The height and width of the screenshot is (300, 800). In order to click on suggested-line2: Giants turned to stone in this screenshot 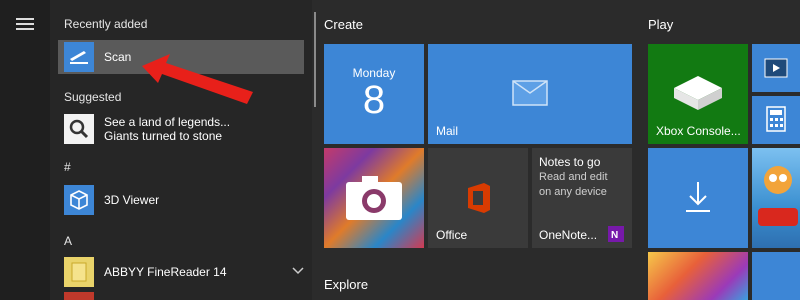, I will do `click(163, 136)`.